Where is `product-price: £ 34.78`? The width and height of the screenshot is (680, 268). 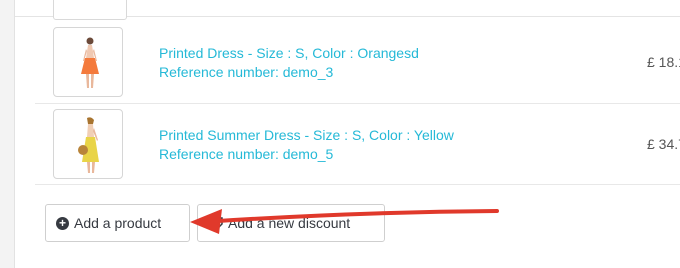 product-price: £ 34.78 is located at coordinates (663, 144).